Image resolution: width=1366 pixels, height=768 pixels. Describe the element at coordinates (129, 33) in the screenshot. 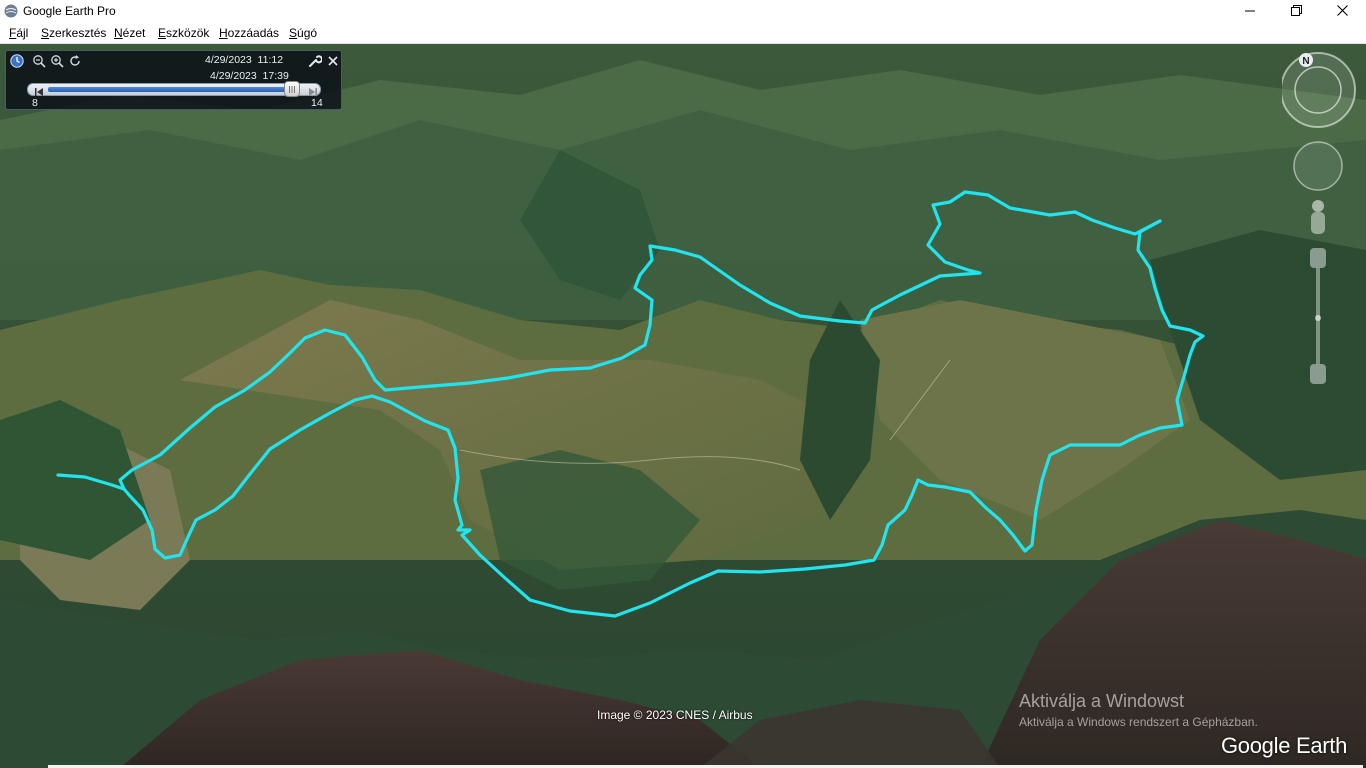

I see `menu-view: Nézet` at that location.